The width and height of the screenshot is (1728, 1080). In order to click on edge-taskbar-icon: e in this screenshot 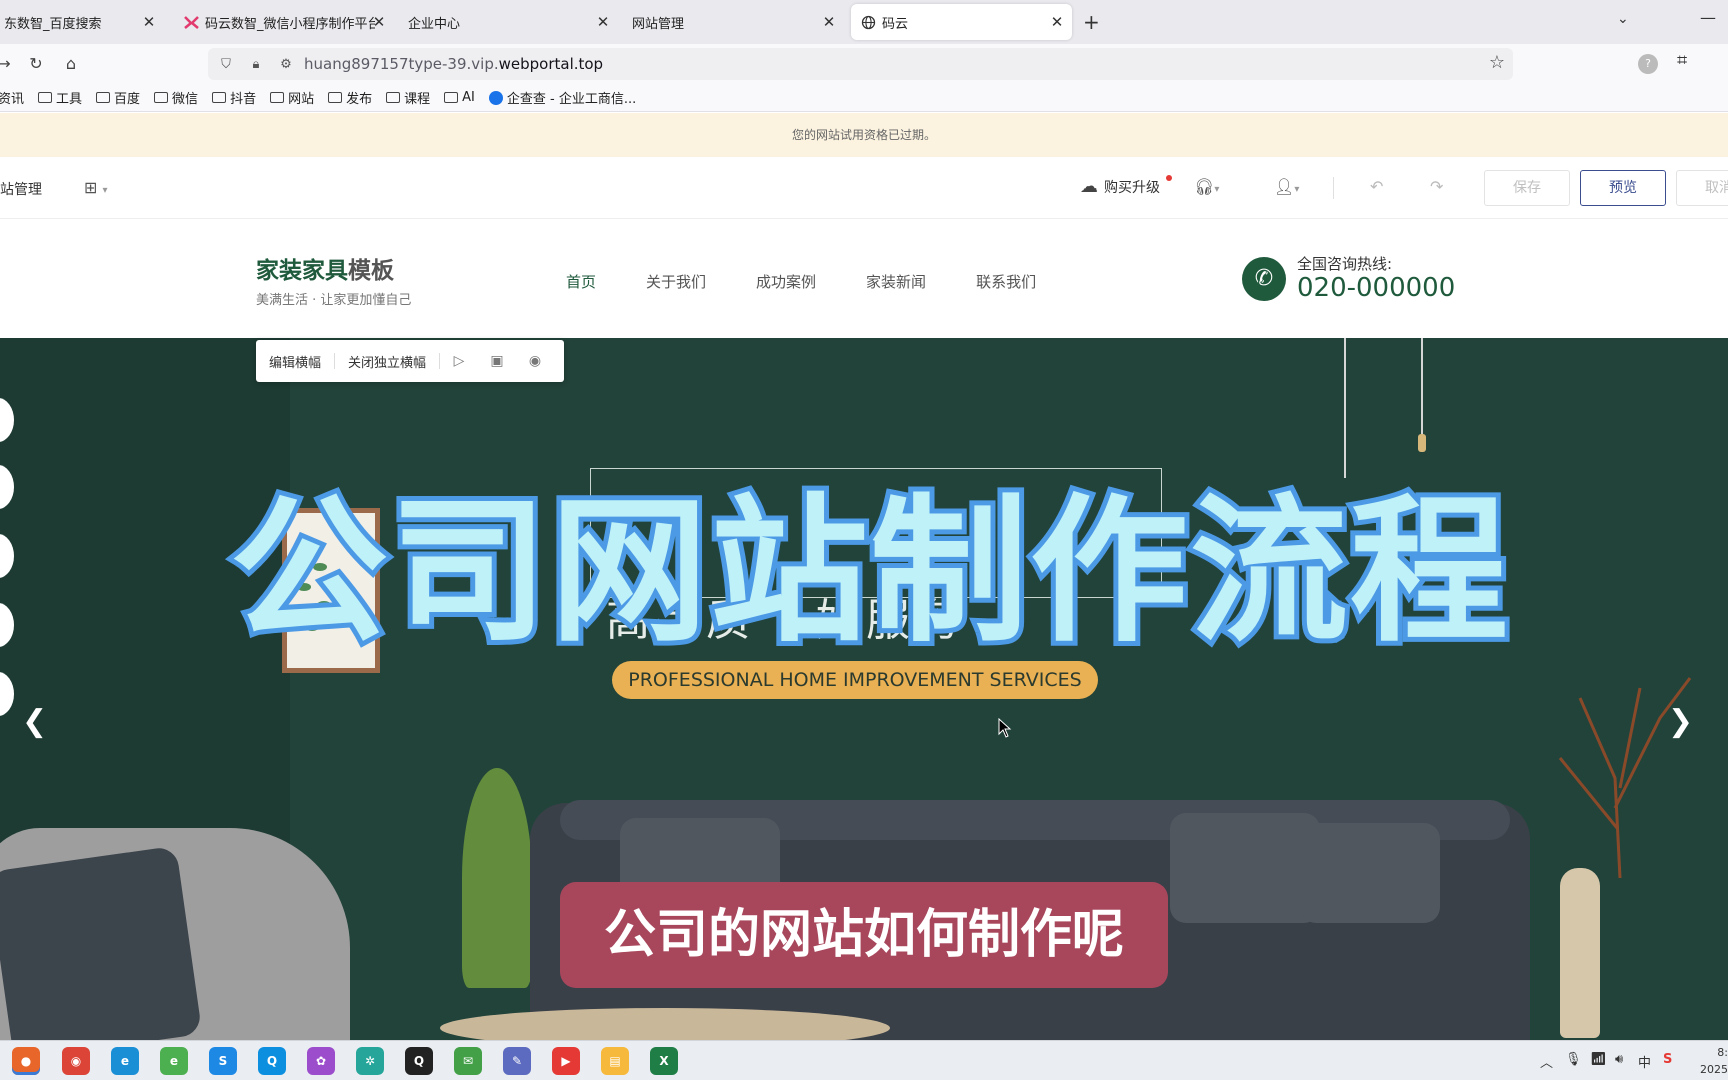, I will do `click(125, 1061)`.